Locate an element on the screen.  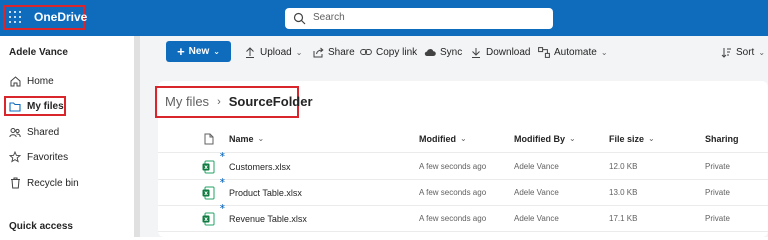
breadcrumb-current-folder: SourceFolder is located at coordinates (270, 101).